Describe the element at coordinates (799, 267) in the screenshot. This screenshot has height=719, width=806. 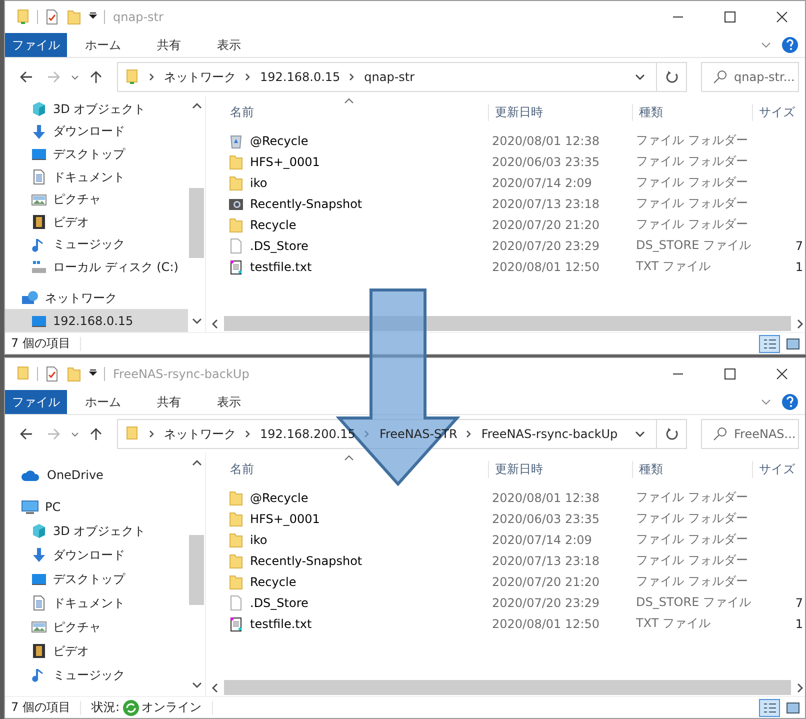
I see `file-size: 1` at that location.